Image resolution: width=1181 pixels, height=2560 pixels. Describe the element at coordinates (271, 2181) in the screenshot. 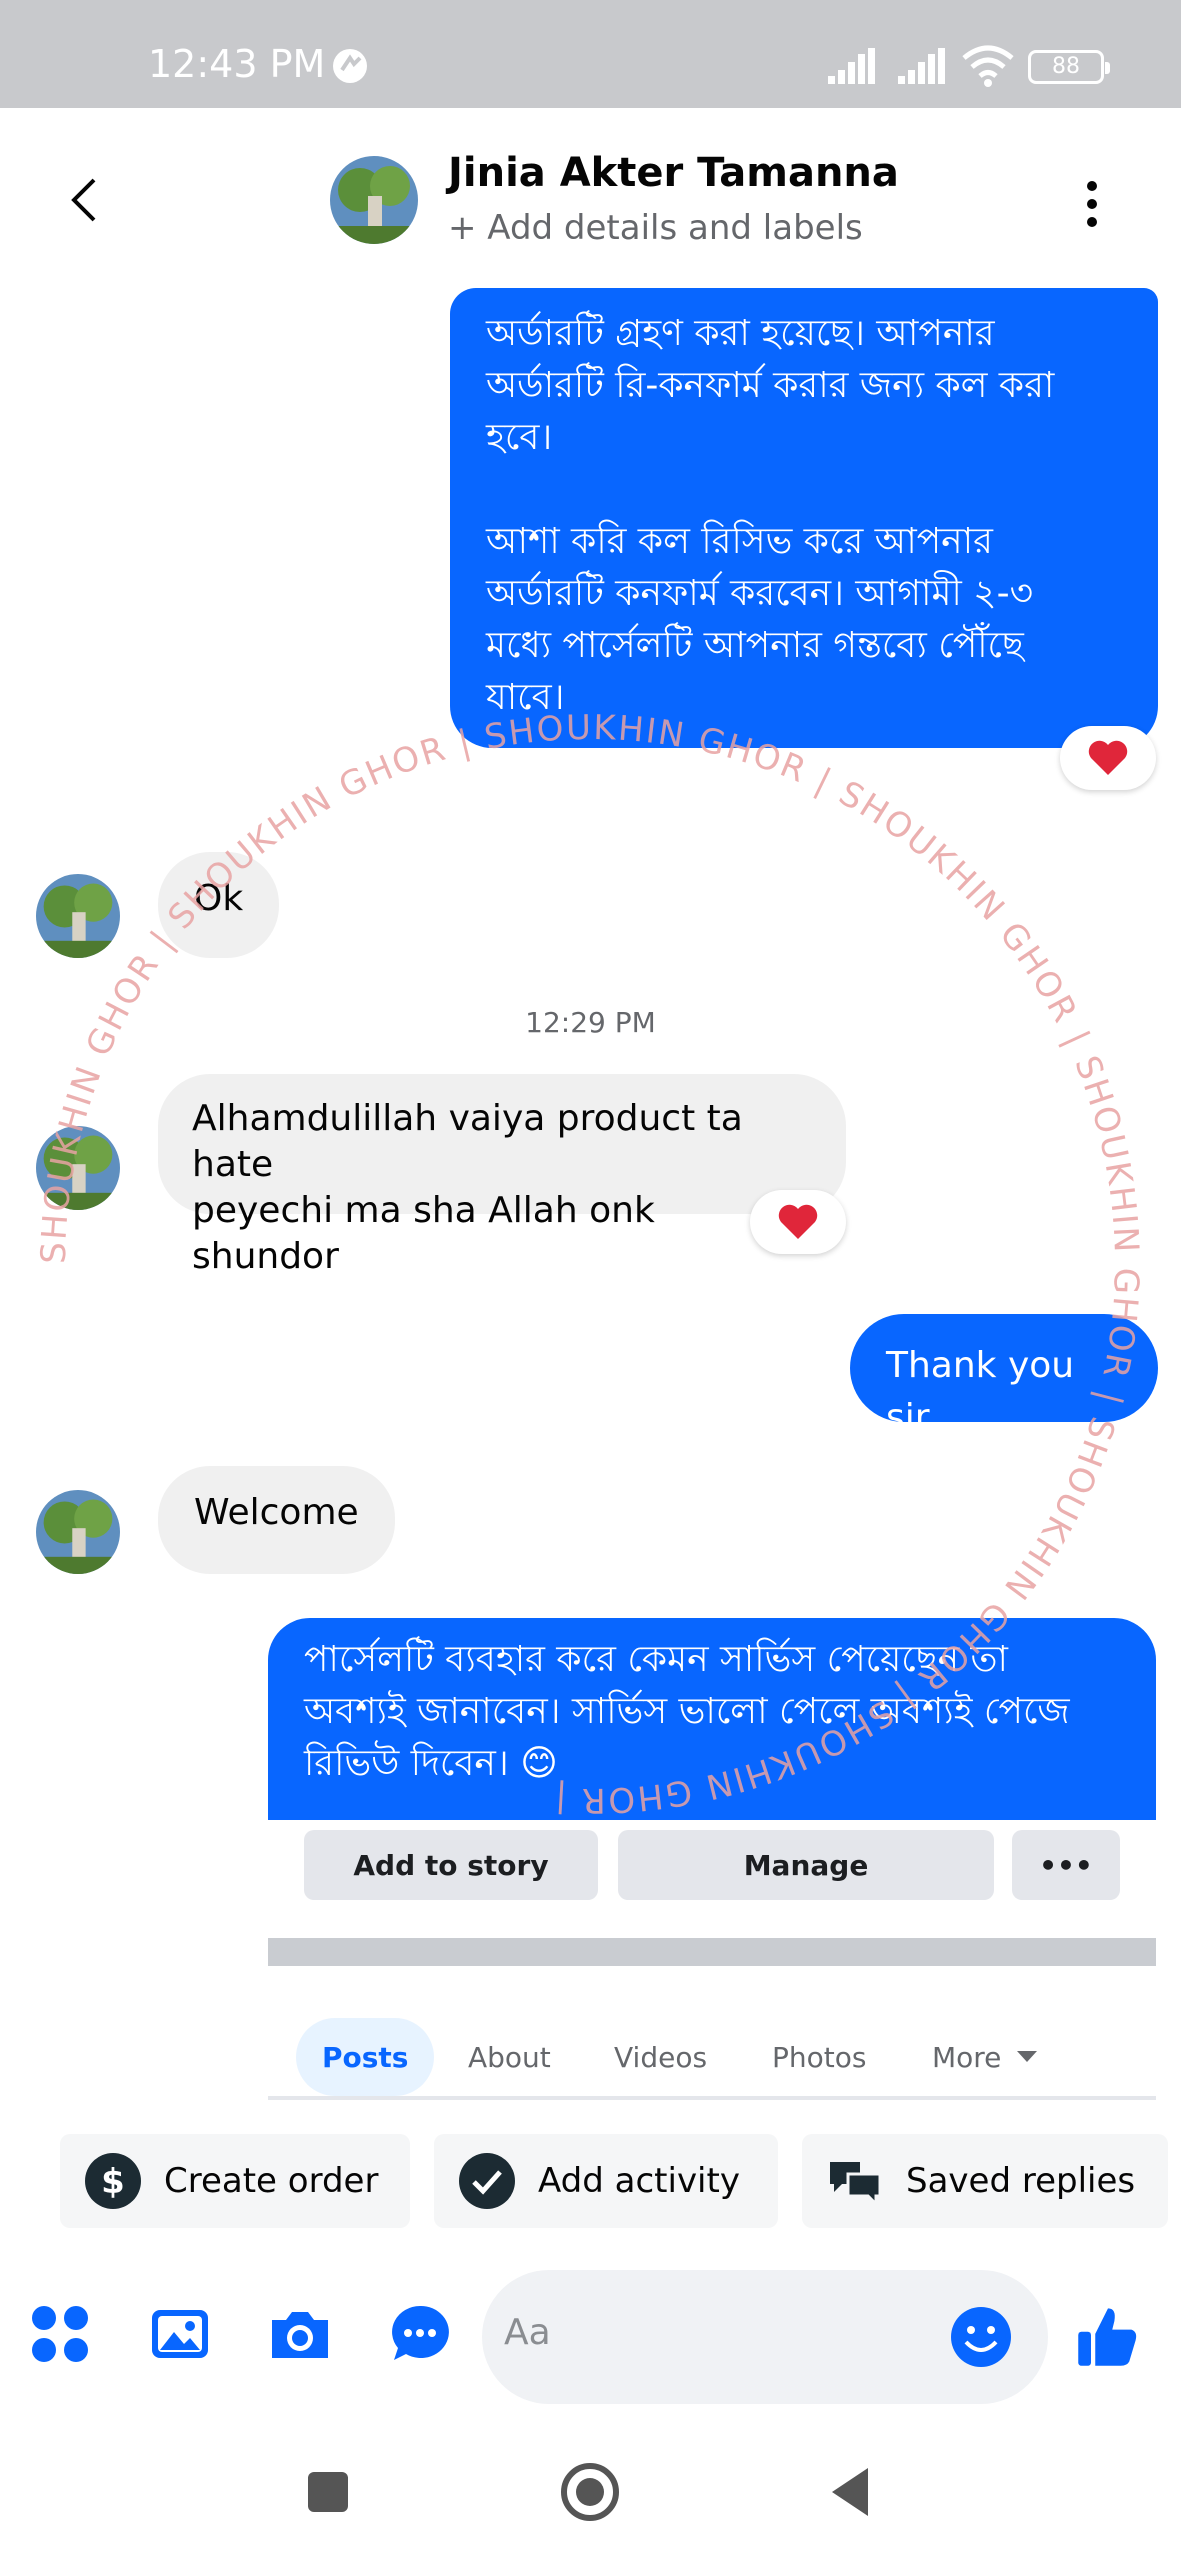

I see `create-order-label: Create order` at that location.